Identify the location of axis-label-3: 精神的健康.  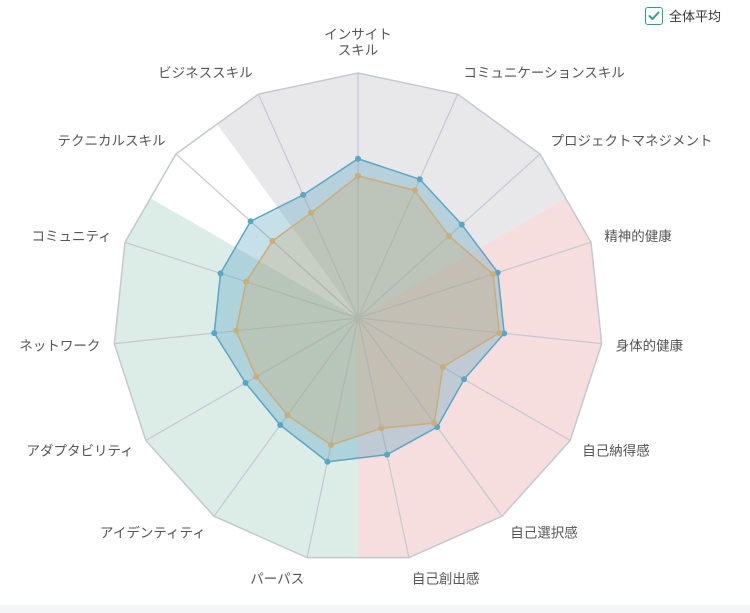
(638, 236).